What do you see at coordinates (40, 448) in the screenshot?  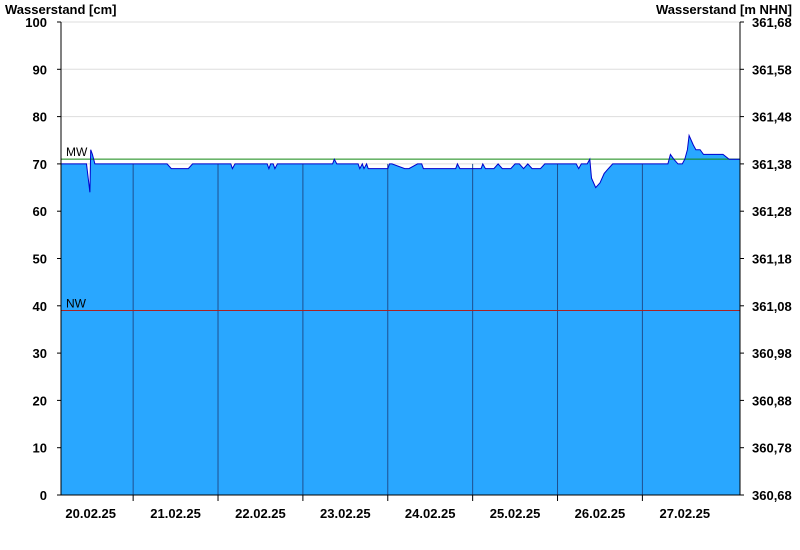 I see `y-tick-label-left: 10` at bounding box center [40, 448].